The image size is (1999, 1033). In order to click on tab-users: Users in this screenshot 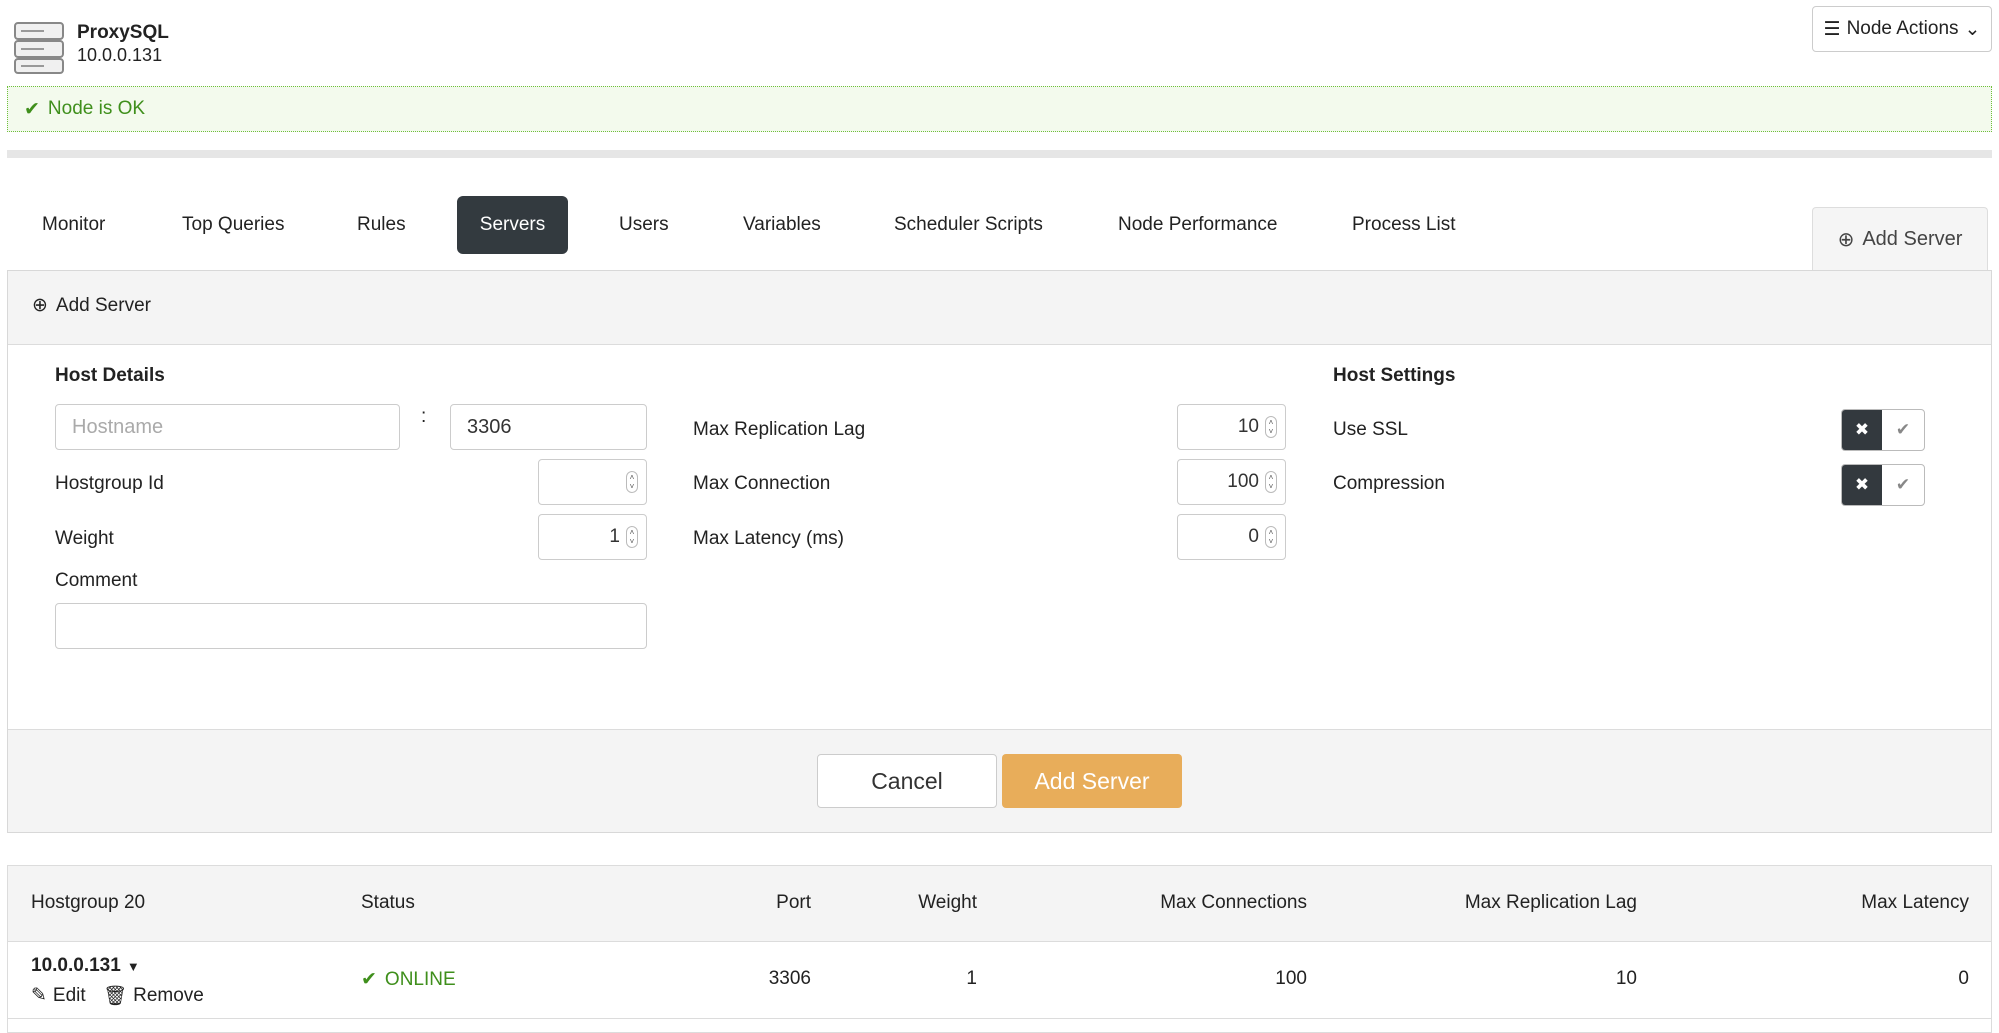, I will do `click(644, 225)`.